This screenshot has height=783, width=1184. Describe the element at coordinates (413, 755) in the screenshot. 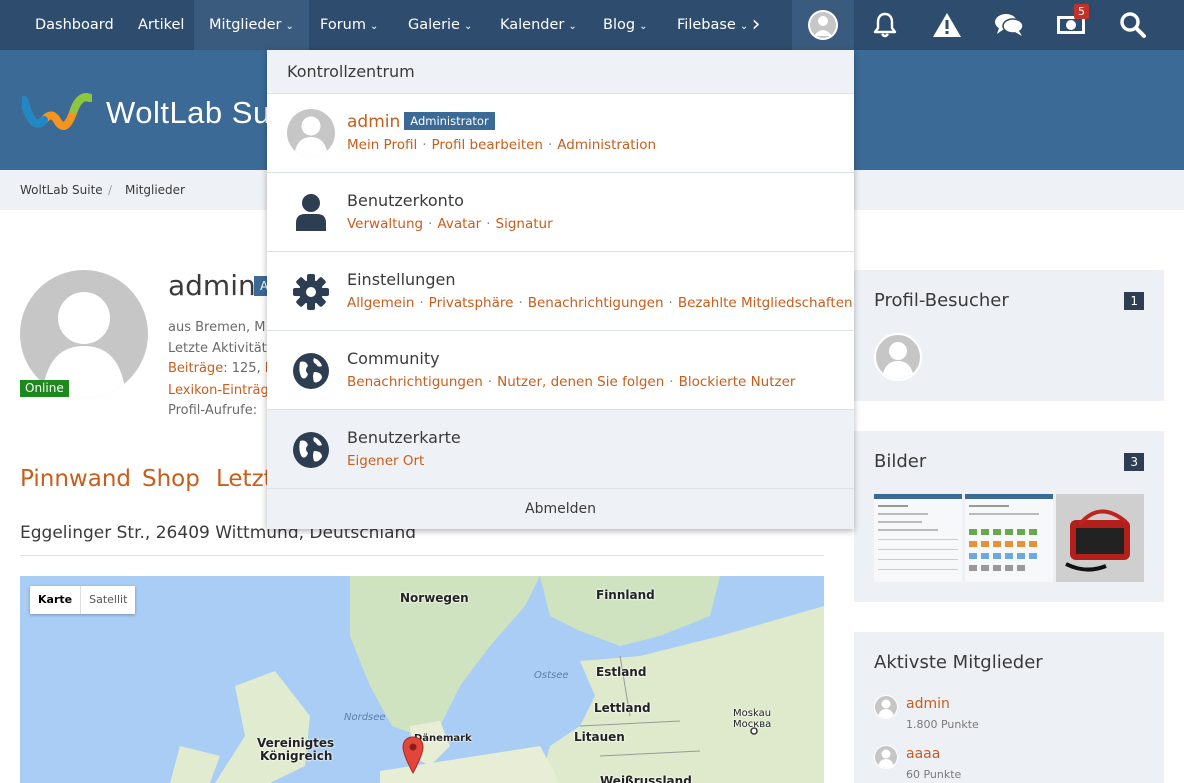

I see `map-marker-icon` at that location.